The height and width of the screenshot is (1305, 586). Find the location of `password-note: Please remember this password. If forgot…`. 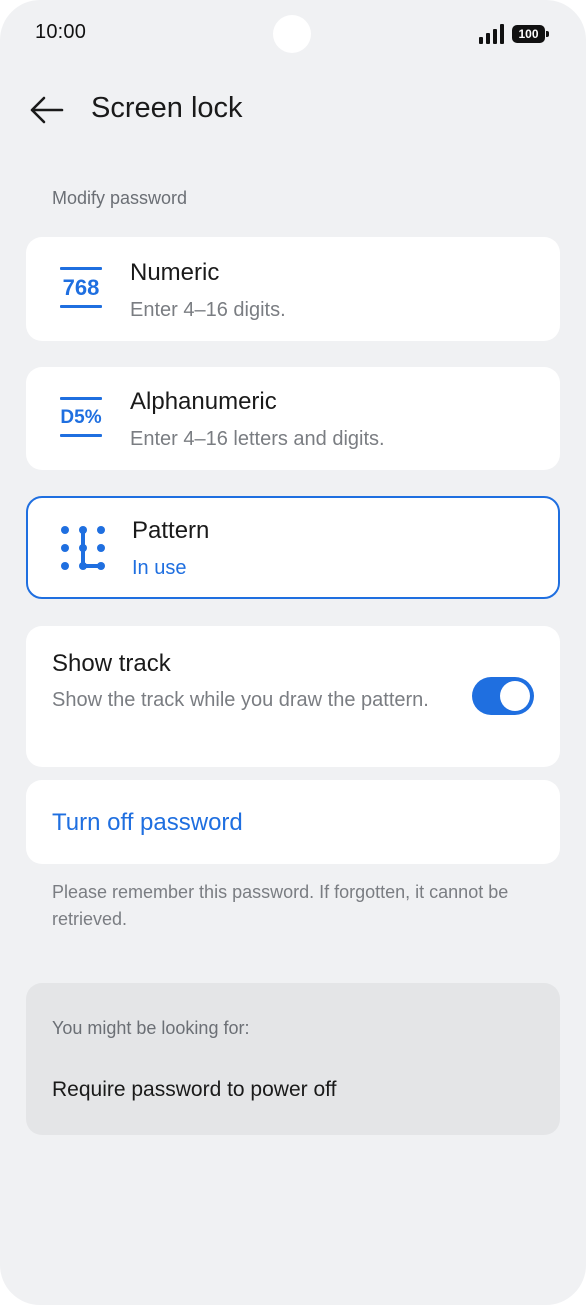

password-note: Please remember this password. If forgot… is located at coordinates (280, 905).